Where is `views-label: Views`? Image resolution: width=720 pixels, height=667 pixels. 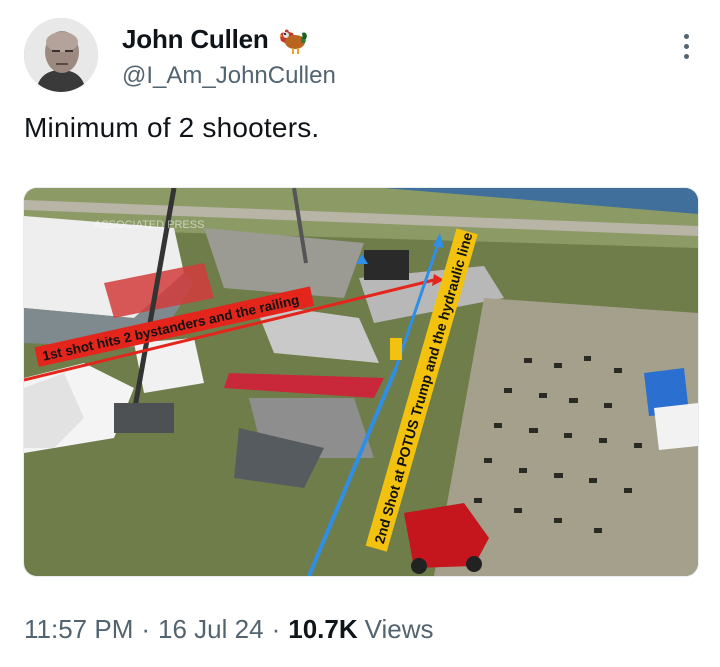 views-label: Views is located at coordinates (399, 629).